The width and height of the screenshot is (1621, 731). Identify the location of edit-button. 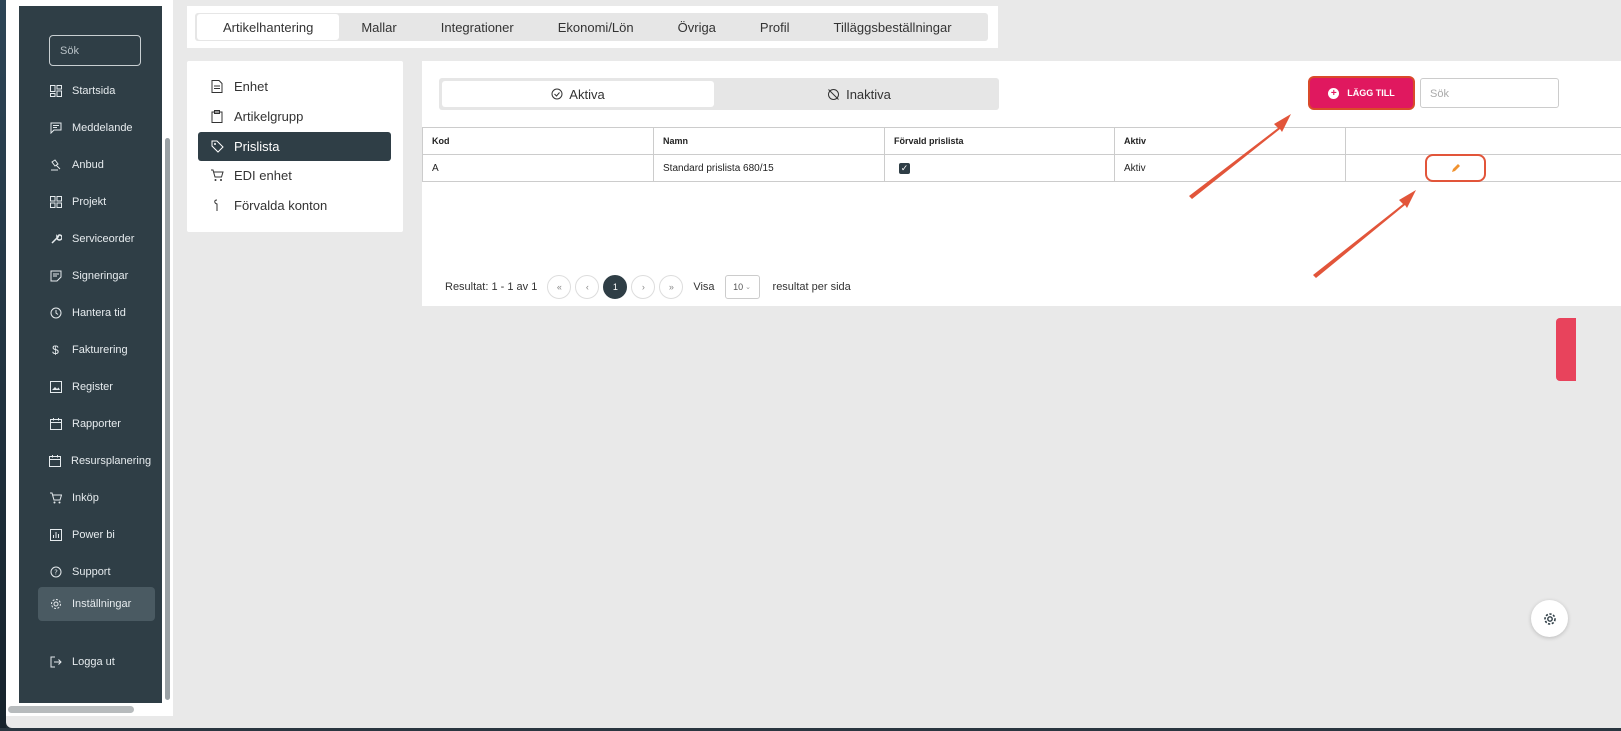
(1455, 168).